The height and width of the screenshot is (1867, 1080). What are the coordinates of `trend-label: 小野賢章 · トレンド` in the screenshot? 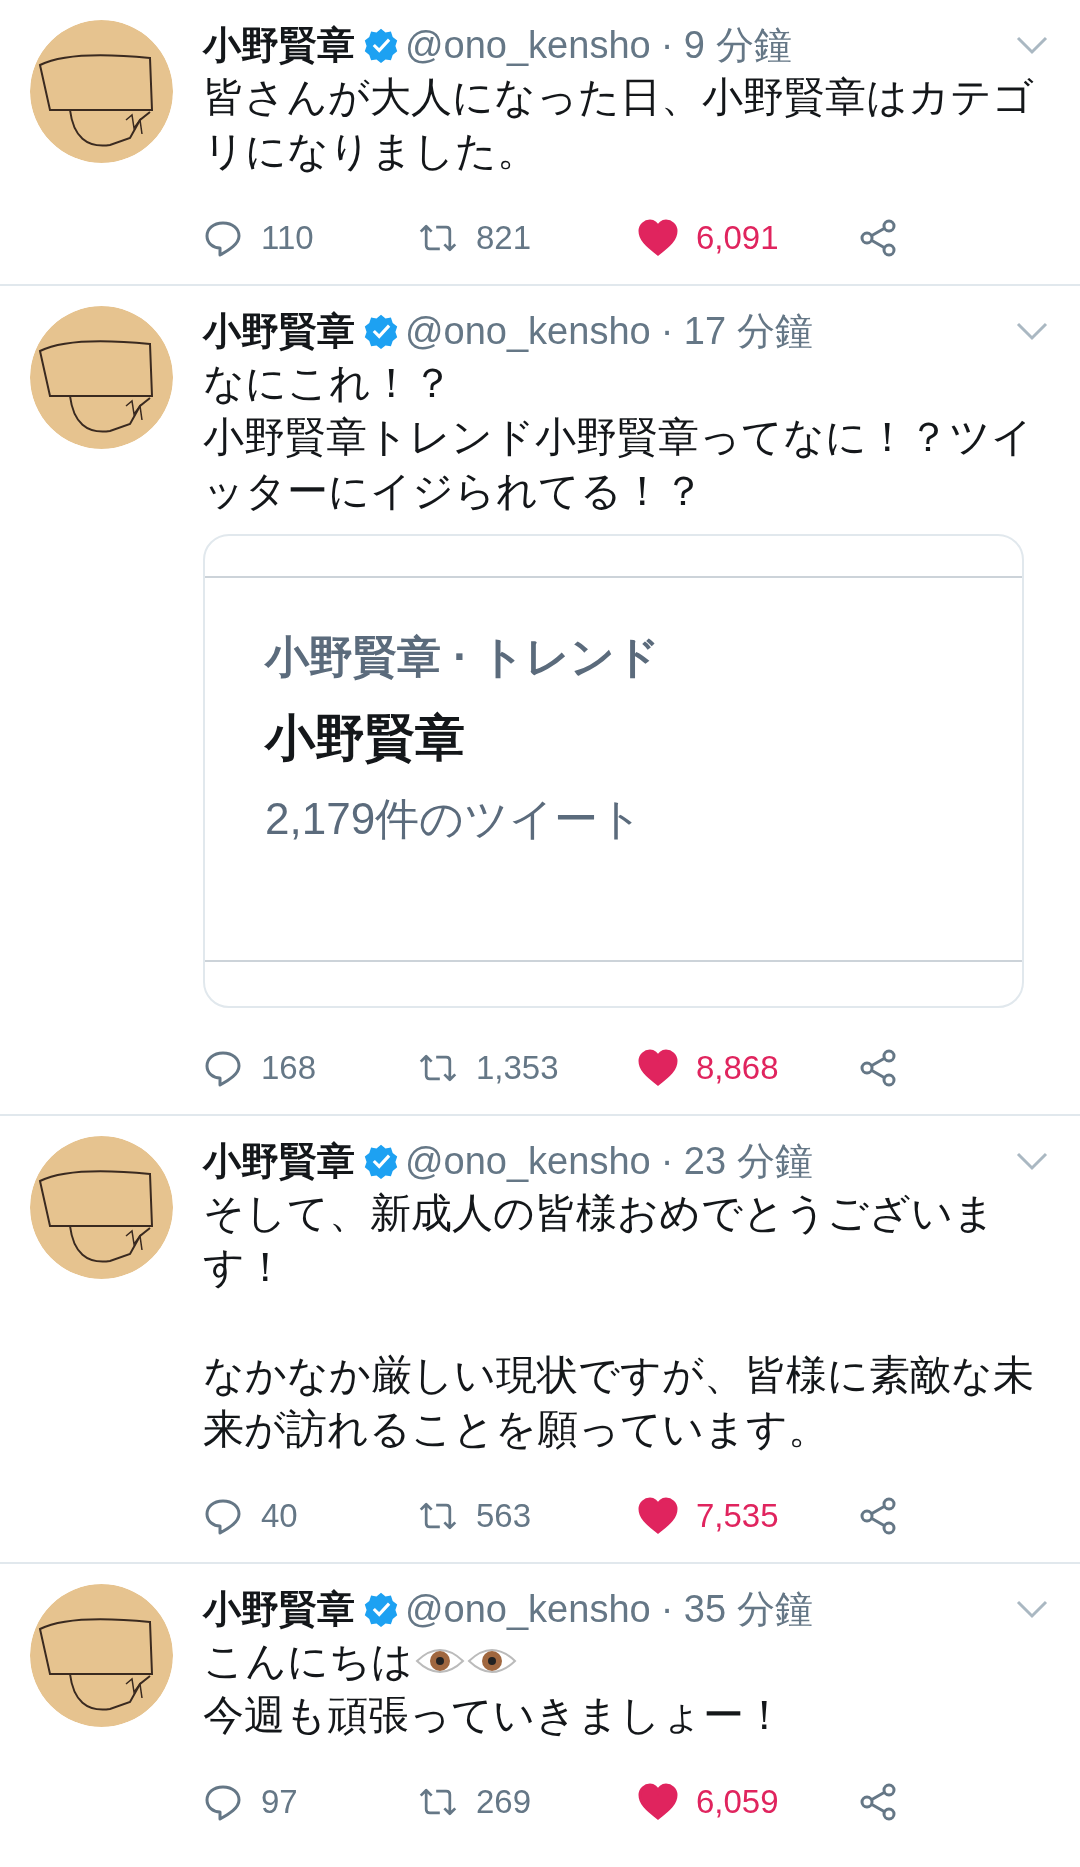 It's located at (463, 657).